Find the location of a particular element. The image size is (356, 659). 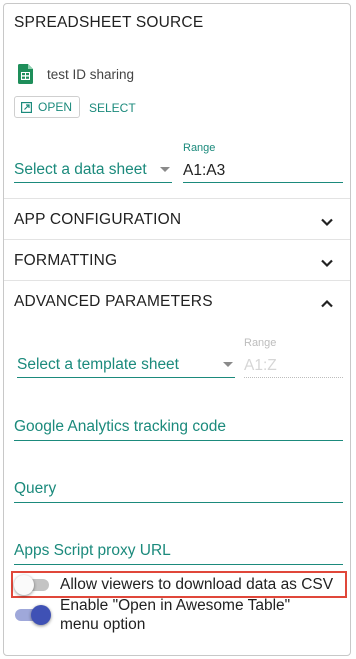

open-button: OPEN is located at coordinates (47, 107).